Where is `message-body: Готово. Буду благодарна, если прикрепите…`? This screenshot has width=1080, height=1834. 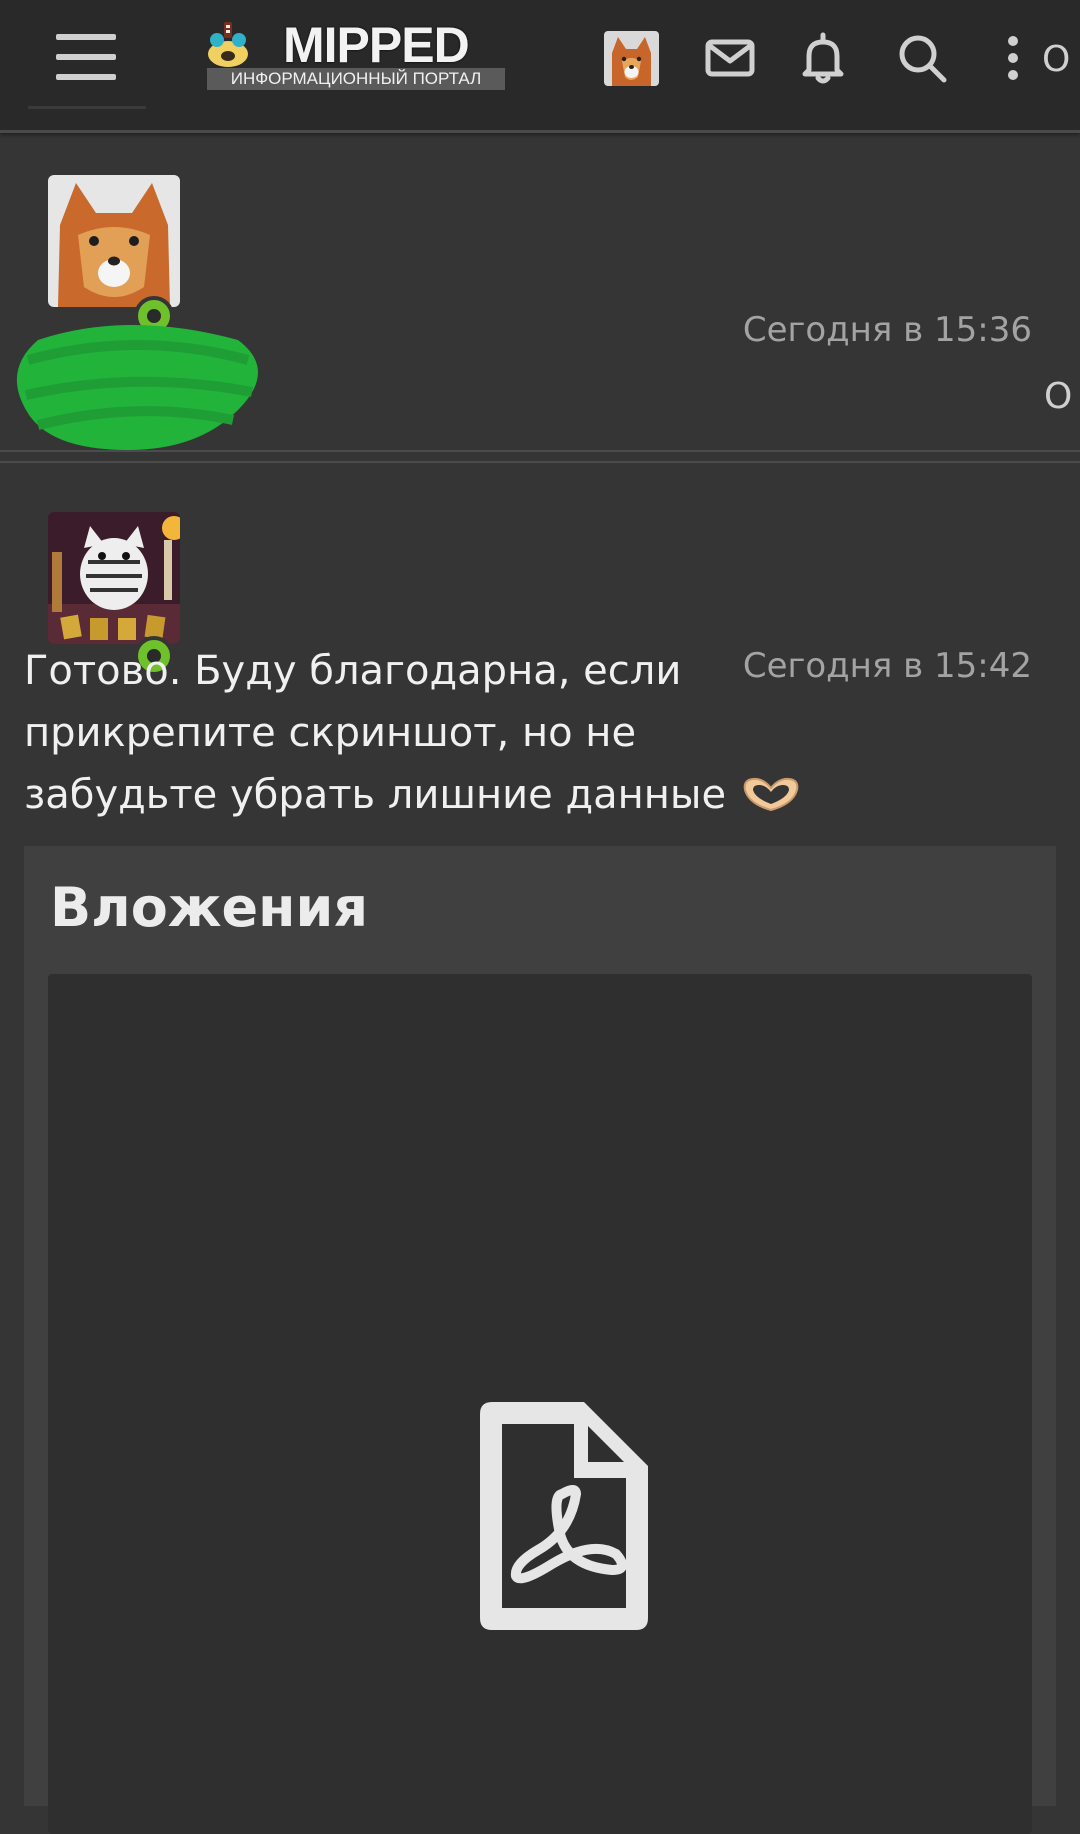 message-body: Готово. Буду благодарна, если прикрепите… is located at coordinates (414, 733).